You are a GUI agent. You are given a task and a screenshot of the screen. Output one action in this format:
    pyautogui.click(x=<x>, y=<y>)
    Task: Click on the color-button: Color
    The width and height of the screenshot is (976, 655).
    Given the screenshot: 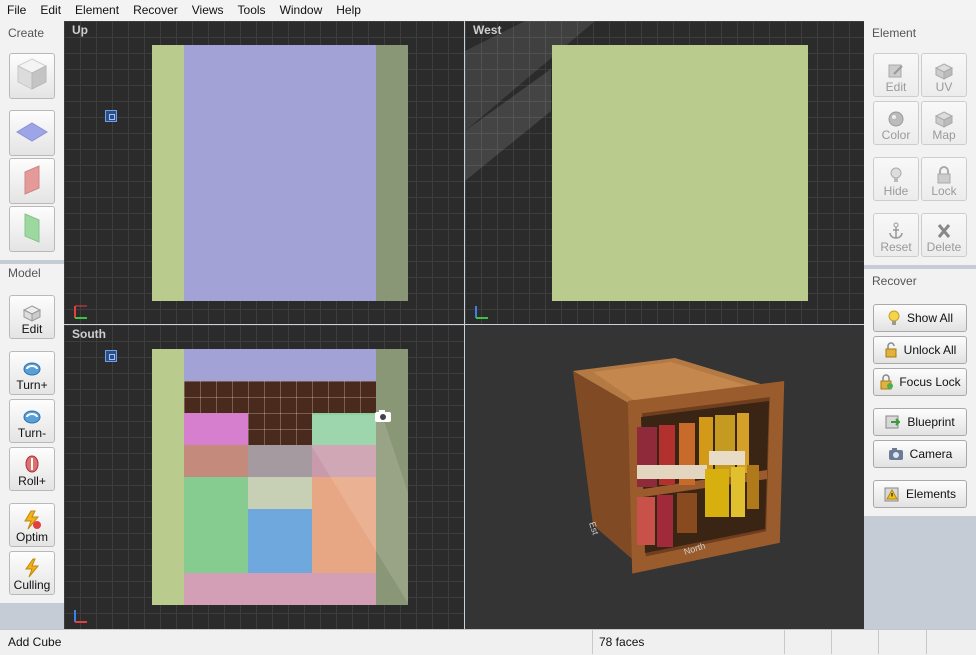 What is the action you would take?
    pyautogui.click(x=896, y=123)
    